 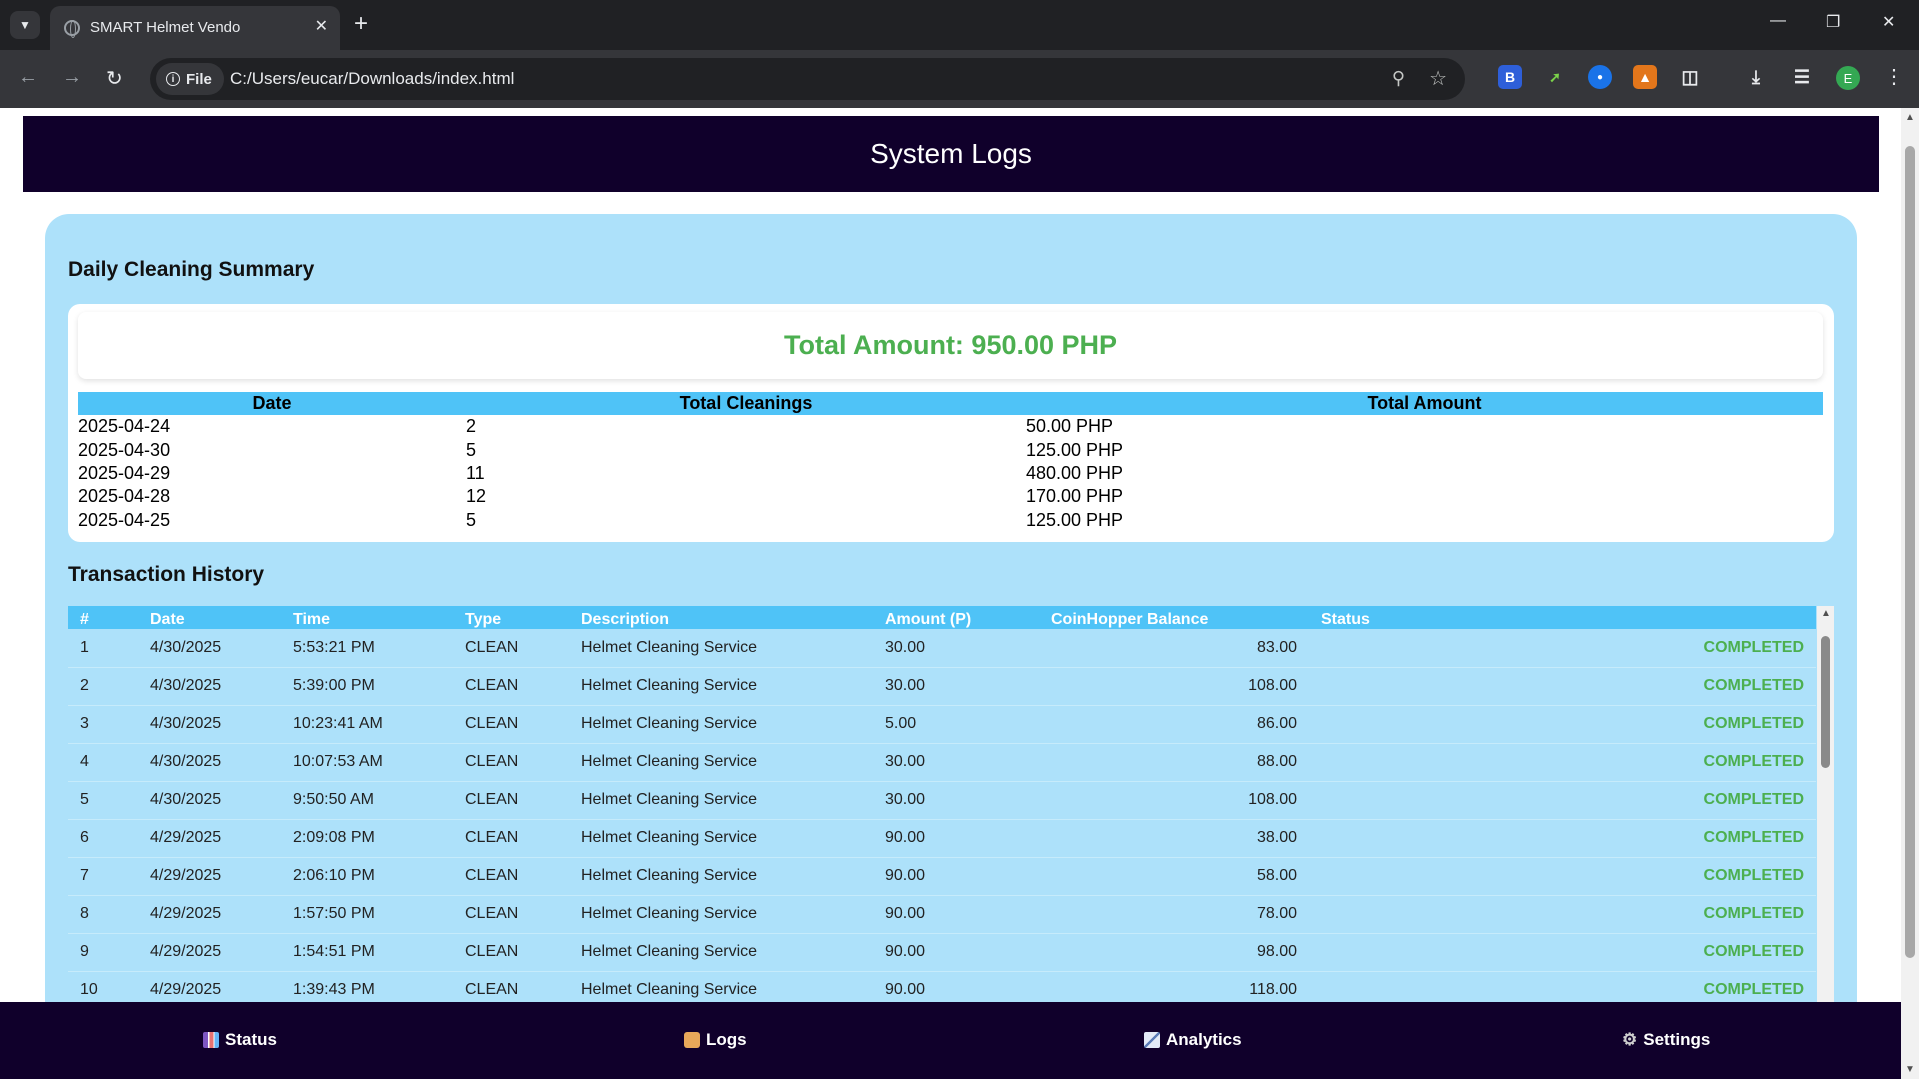 I want to click on summary-cell: 50.00 PHP, so click(x=1070, y=426).